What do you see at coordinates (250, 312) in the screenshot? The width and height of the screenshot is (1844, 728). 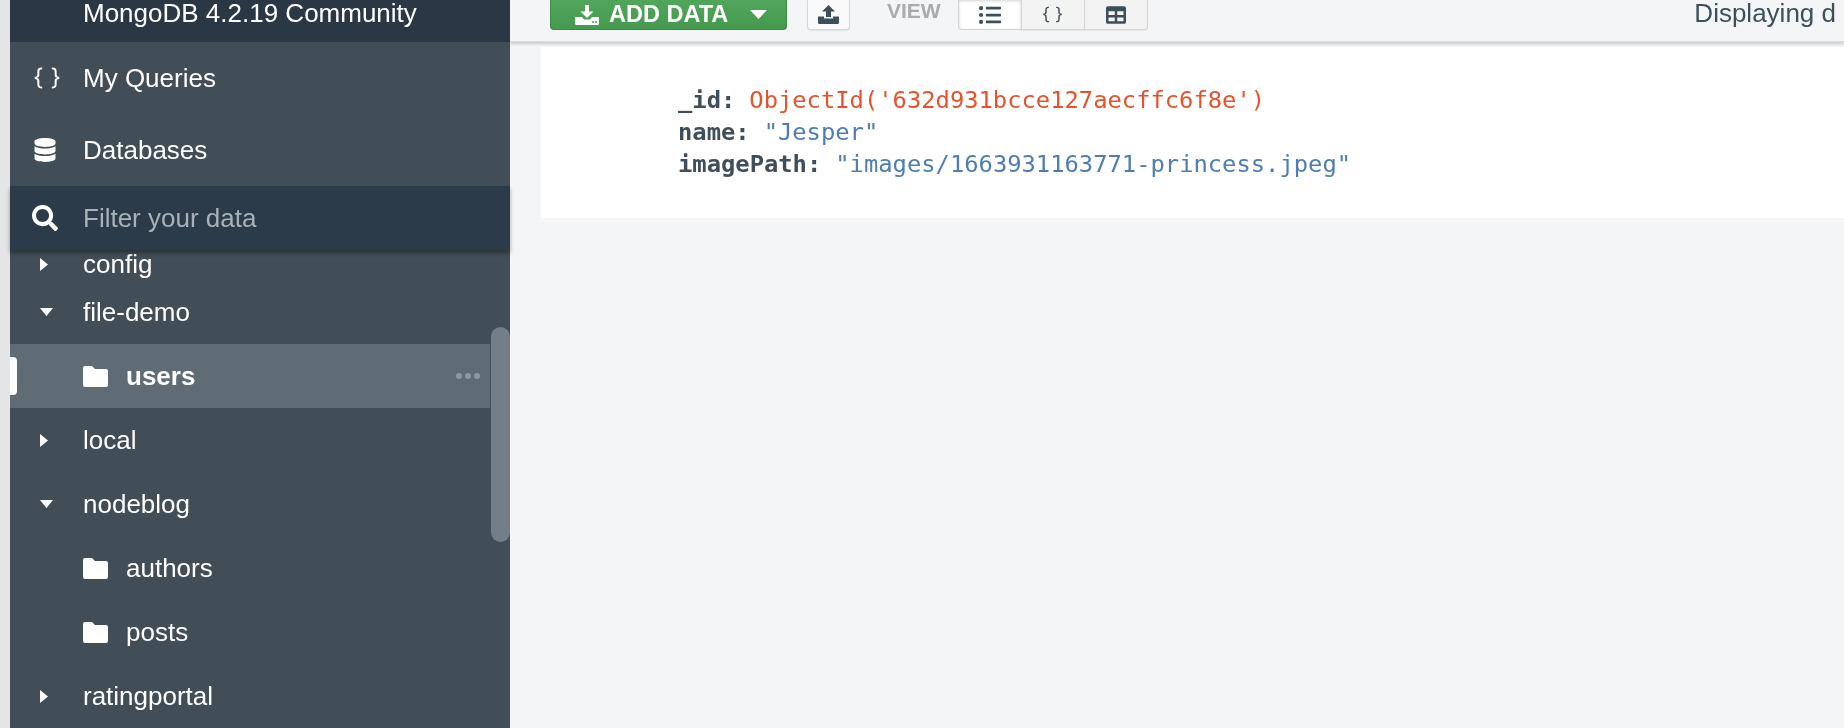 I see `database-item: file-demo` at bounding box center [250, 312].